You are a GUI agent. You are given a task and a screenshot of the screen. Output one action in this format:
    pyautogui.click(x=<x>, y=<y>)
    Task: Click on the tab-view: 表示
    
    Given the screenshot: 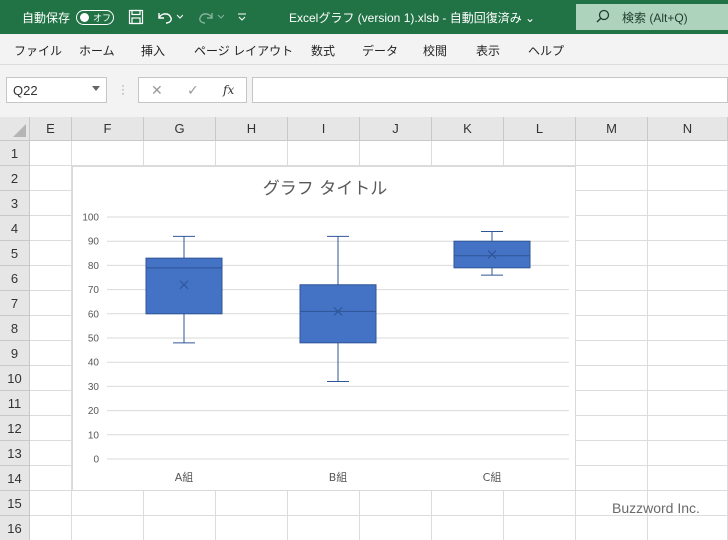 What is the action you would take?
    pyautogui.click(x=488, y=50)
    